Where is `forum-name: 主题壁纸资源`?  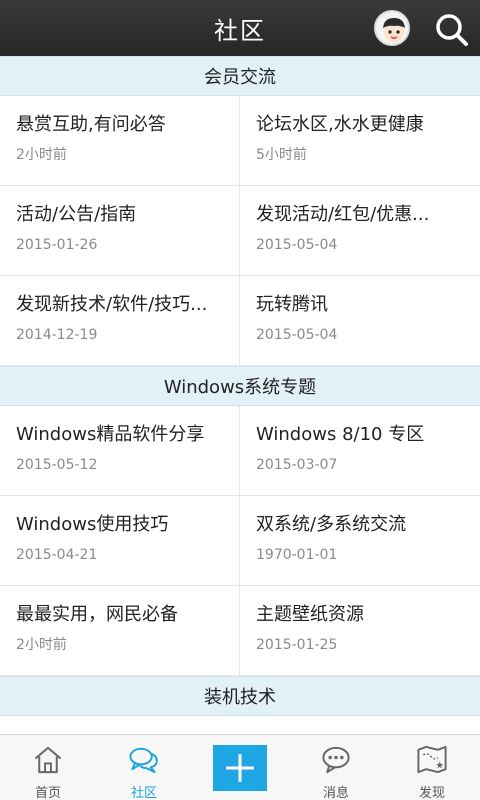
forum-name: 主题壁纸资源 is located at coordinates (310, 614).